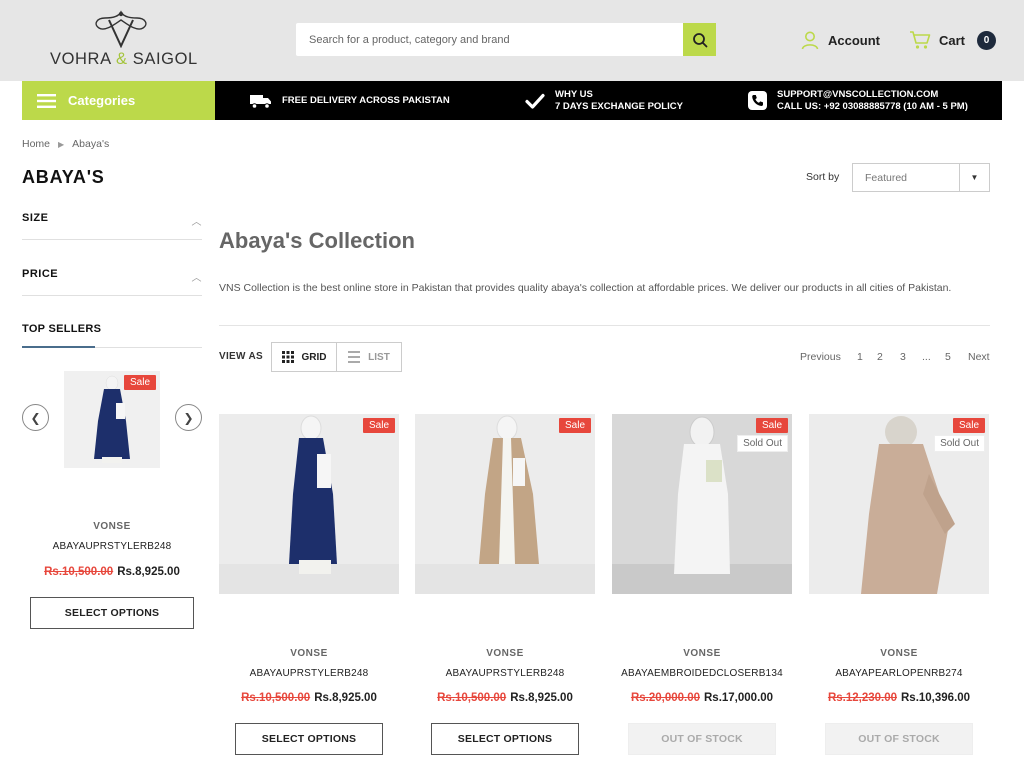  I want to click on view-toggle: GRID LIST, so click(336, 357).